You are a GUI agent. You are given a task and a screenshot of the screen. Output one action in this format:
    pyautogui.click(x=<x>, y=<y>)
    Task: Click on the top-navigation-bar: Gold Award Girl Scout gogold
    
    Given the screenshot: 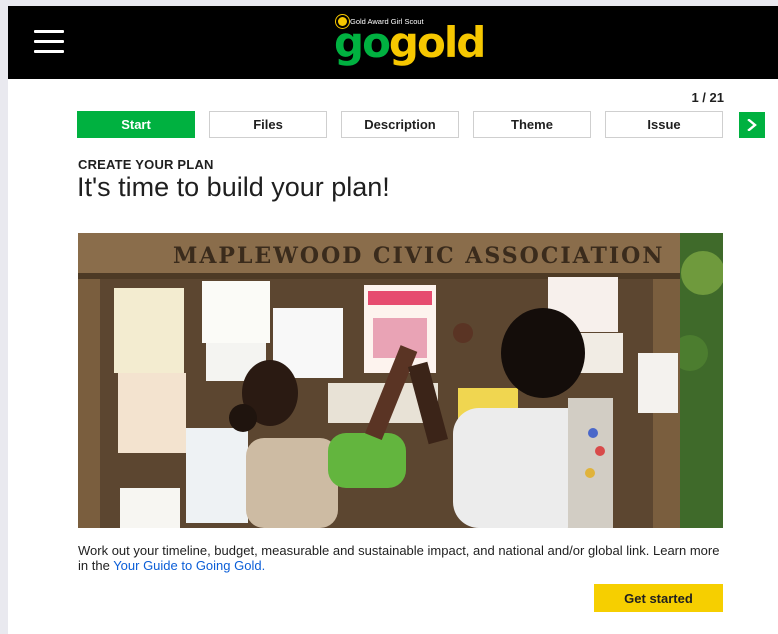 What is the action you would take?
    pyautogui.click(x=393, y=42)
    